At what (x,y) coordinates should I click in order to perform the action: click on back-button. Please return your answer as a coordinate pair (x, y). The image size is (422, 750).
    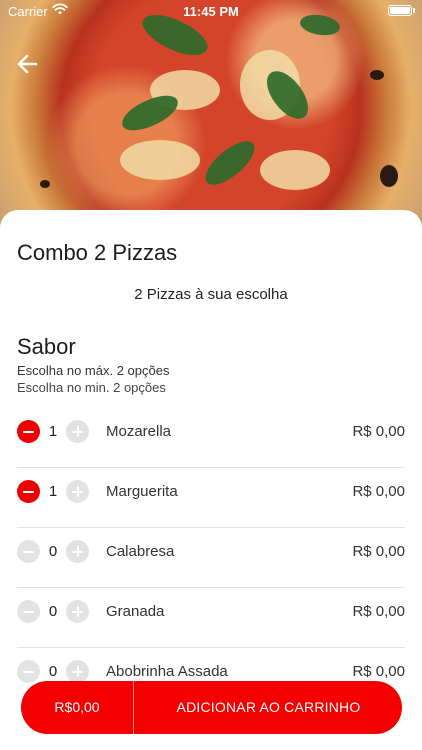
    Looking at the image, I should click on (28, 64).